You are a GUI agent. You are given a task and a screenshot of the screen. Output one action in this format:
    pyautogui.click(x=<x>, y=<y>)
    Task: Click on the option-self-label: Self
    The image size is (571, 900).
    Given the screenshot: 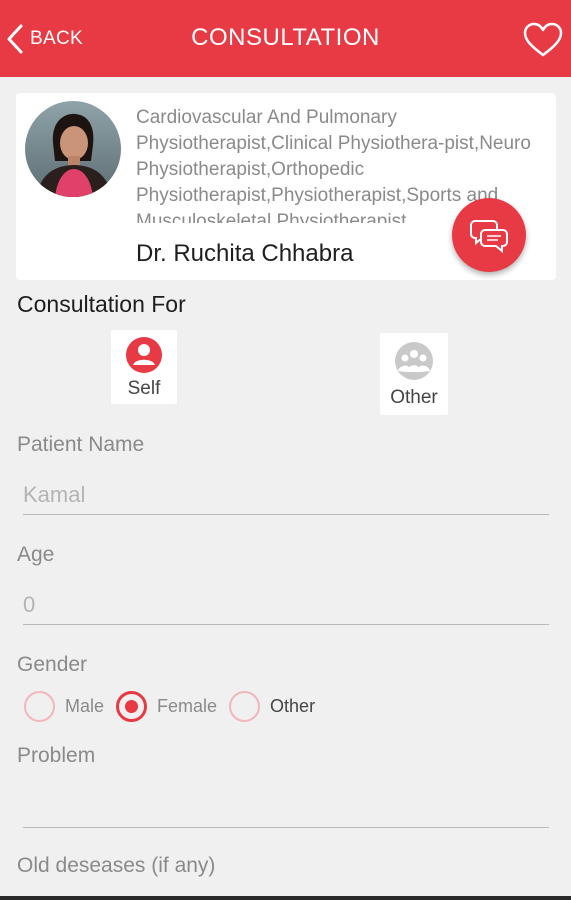 What is the action you would take?
    pyautogui.click(x=144, y=388)
    